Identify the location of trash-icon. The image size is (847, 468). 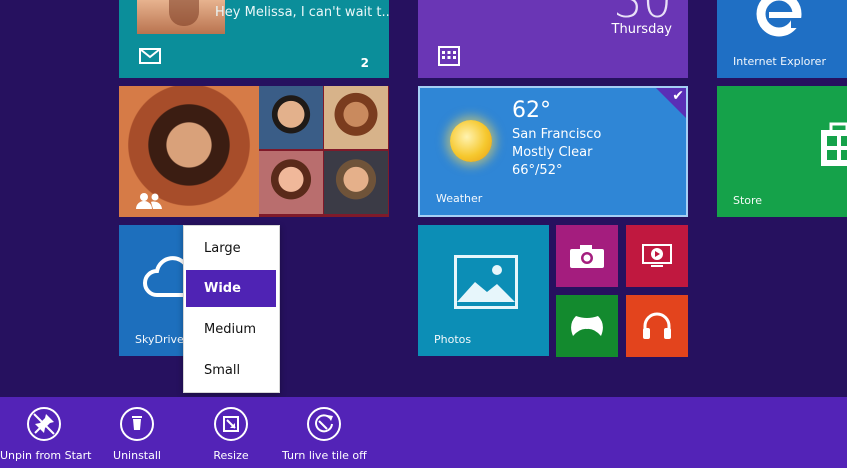
(137, 423).